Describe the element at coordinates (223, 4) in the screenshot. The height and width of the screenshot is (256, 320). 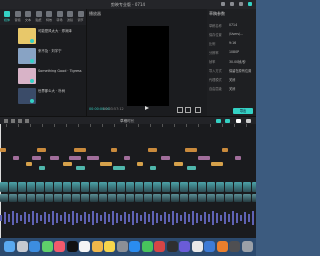
I see `layout-icon` at that location.